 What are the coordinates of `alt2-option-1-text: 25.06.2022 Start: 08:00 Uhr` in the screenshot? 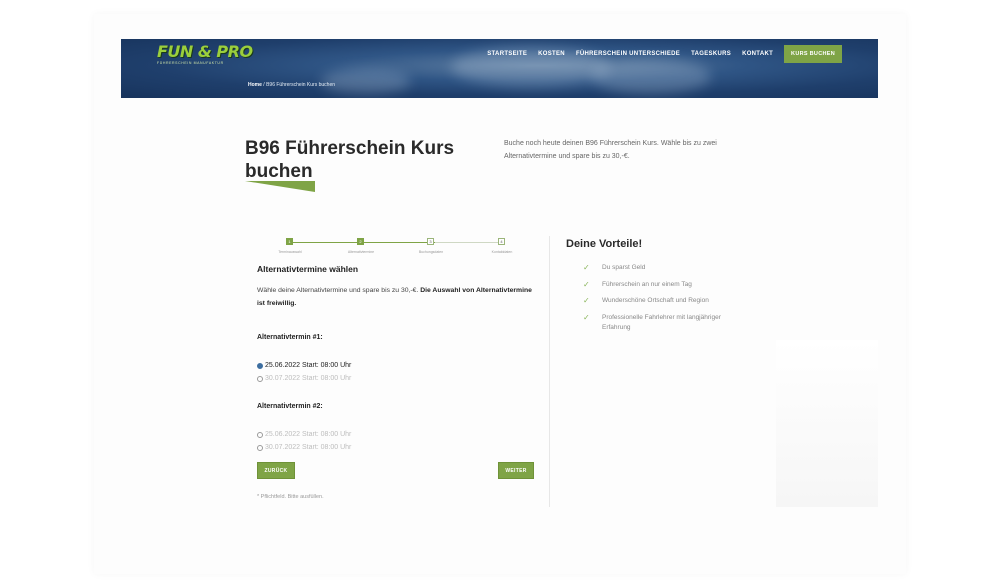 It's located at (308, 434).